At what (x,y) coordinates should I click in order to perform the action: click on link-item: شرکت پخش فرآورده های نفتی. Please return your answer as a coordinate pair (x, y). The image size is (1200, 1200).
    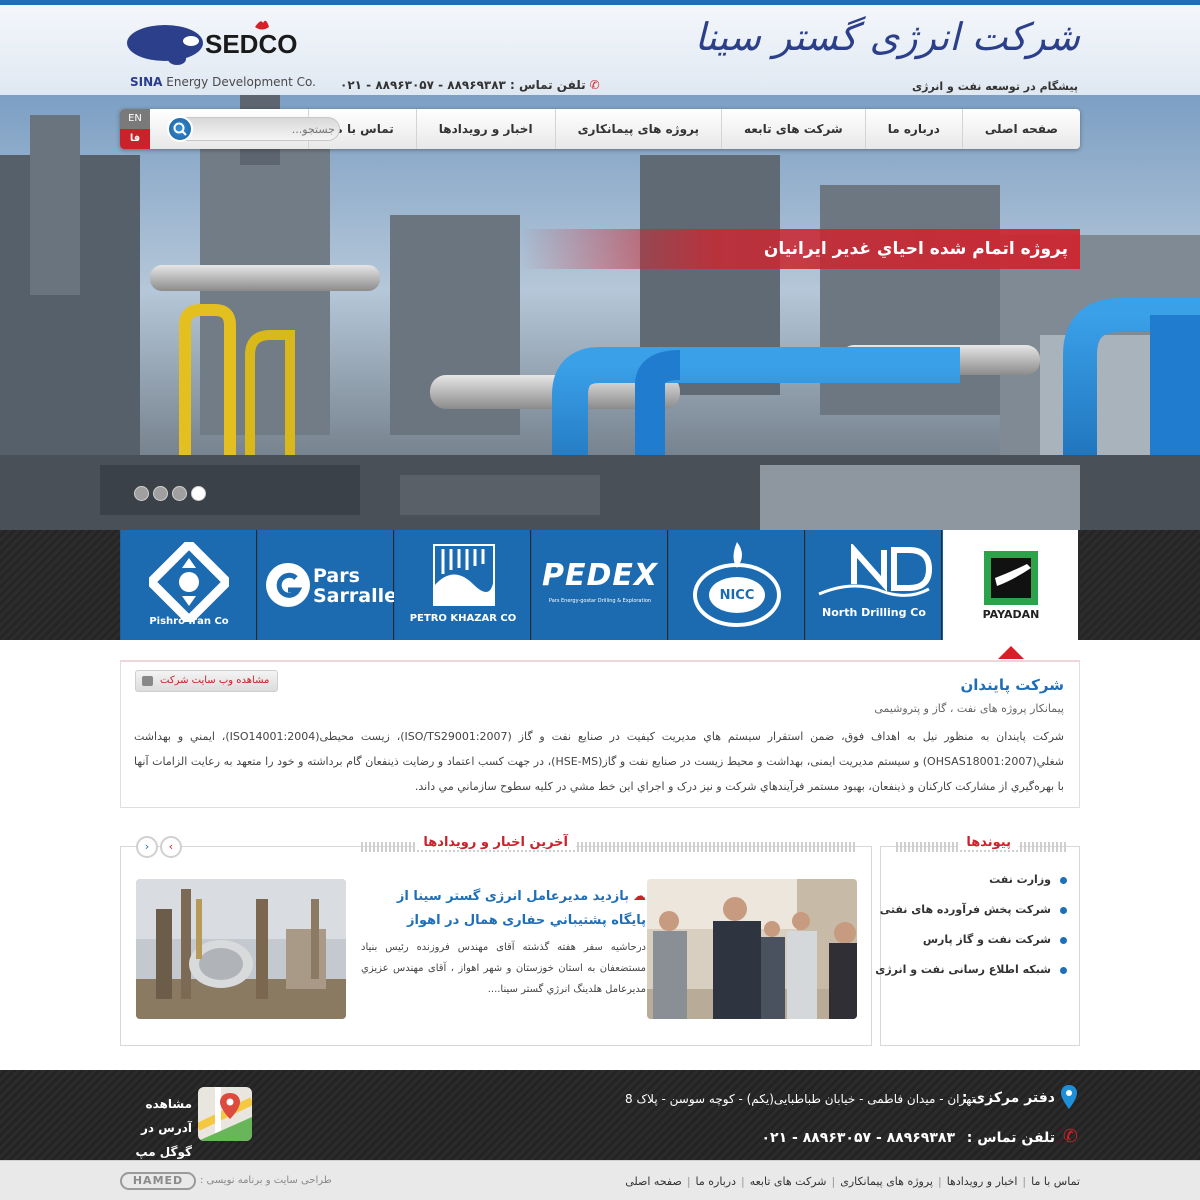
    Looking at the image, I should click on (973, 918).